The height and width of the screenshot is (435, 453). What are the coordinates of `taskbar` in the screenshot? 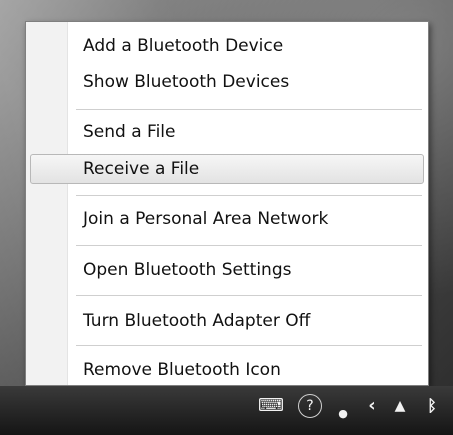 It's located at (226, 410).